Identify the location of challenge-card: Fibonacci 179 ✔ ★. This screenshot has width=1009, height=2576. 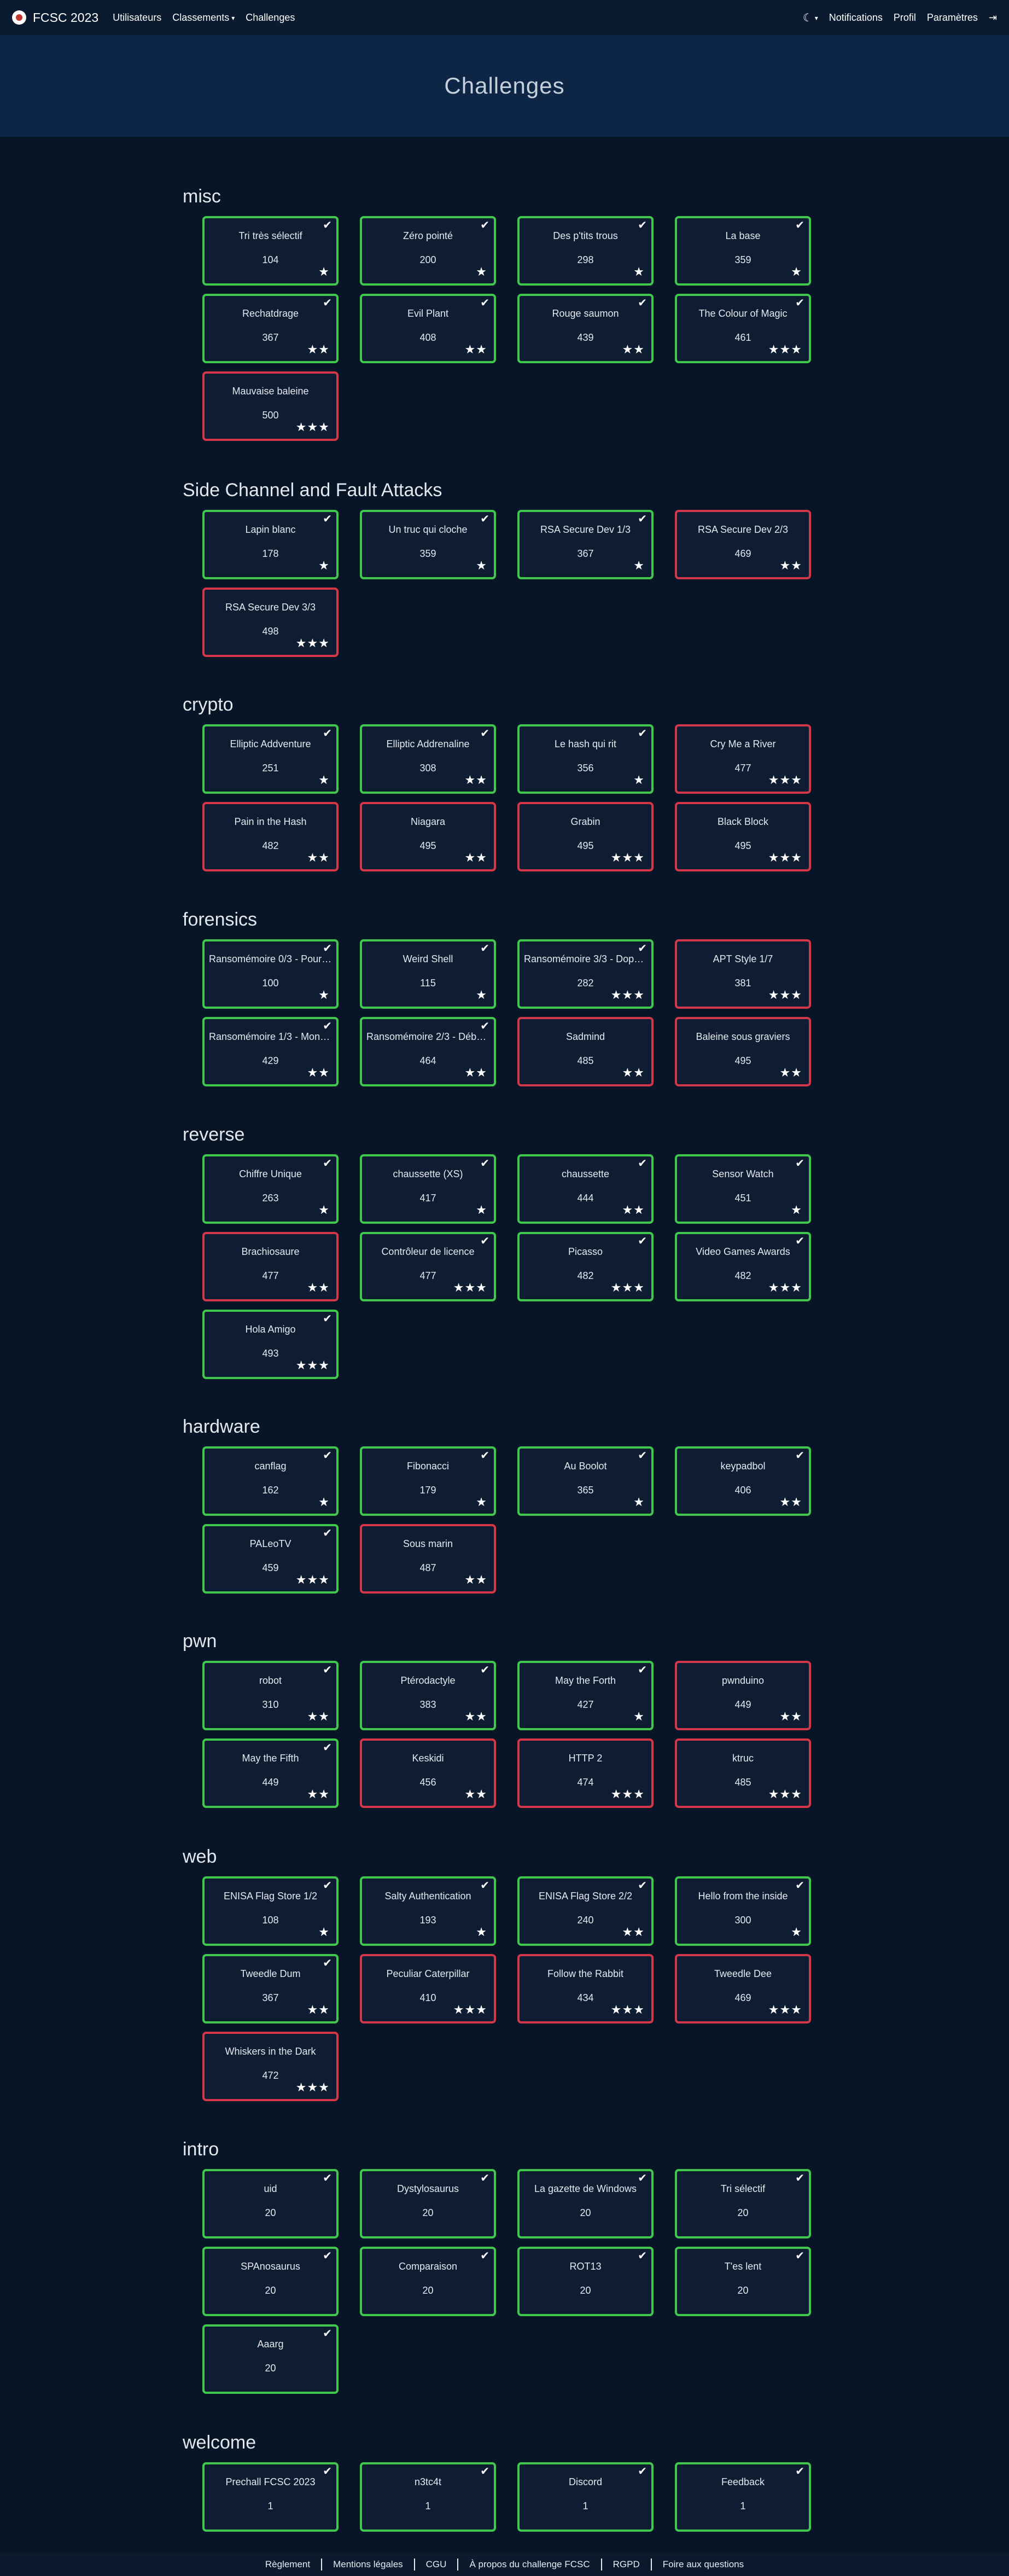
(428, 1481).